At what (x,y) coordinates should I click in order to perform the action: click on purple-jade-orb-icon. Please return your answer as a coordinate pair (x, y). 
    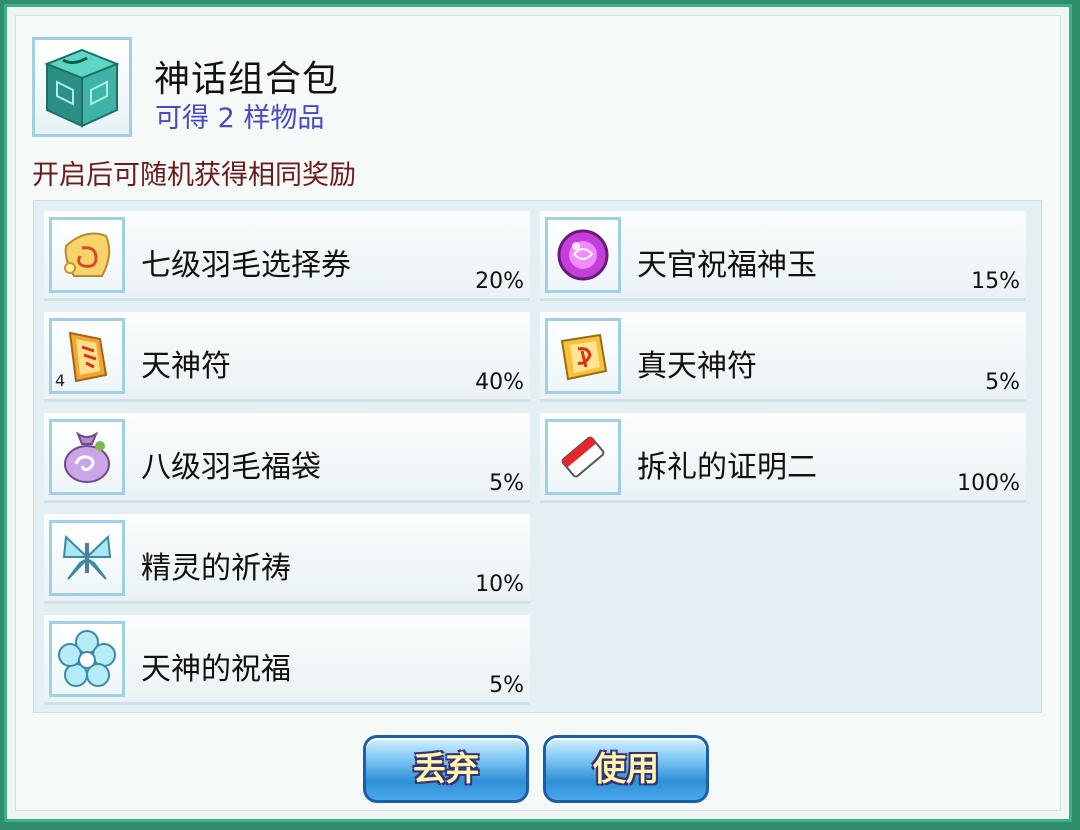
    Looking at the image, I should click on (583, 255).